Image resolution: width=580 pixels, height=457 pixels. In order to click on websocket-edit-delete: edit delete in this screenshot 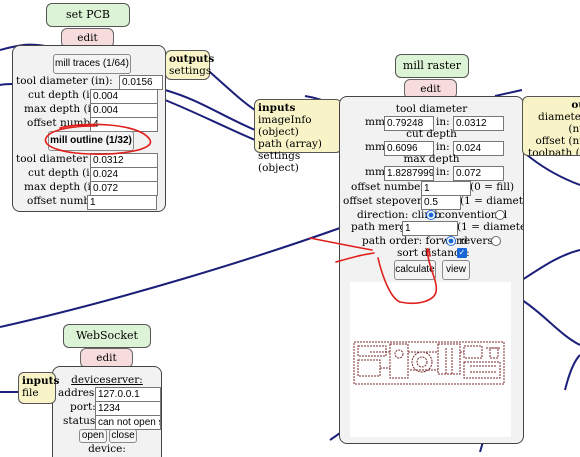, I will do `click(106, 365)`.